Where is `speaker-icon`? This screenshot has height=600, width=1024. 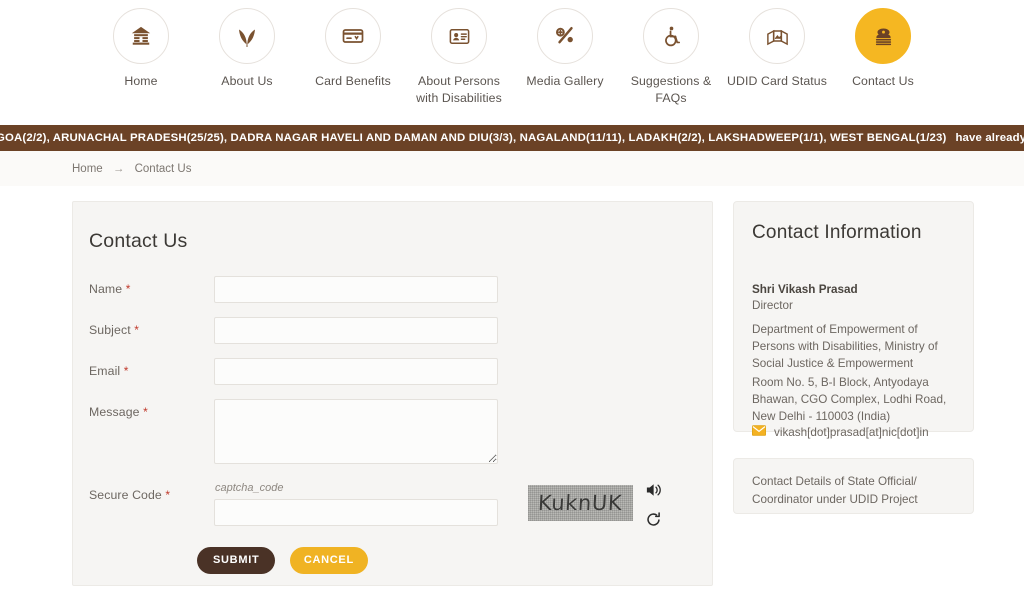 speaker-icon is located at coordinates (656, 492).